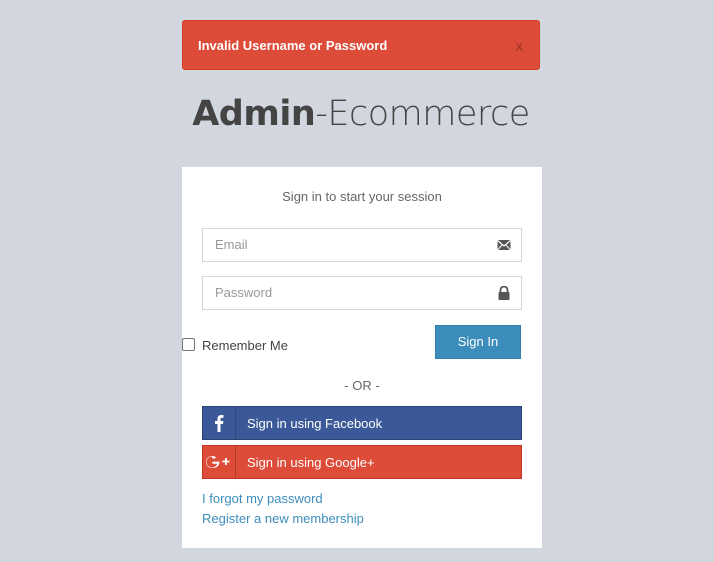  What do you see at coordinates (504, 245) in the screenshot?
I see `envelope-icon` at bounding box center [504, 245].